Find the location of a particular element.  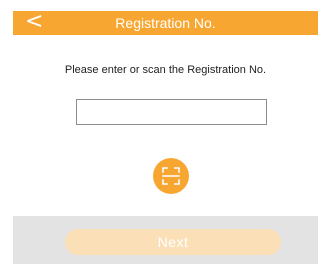

scan-icon is located at coordinates (171, 176).